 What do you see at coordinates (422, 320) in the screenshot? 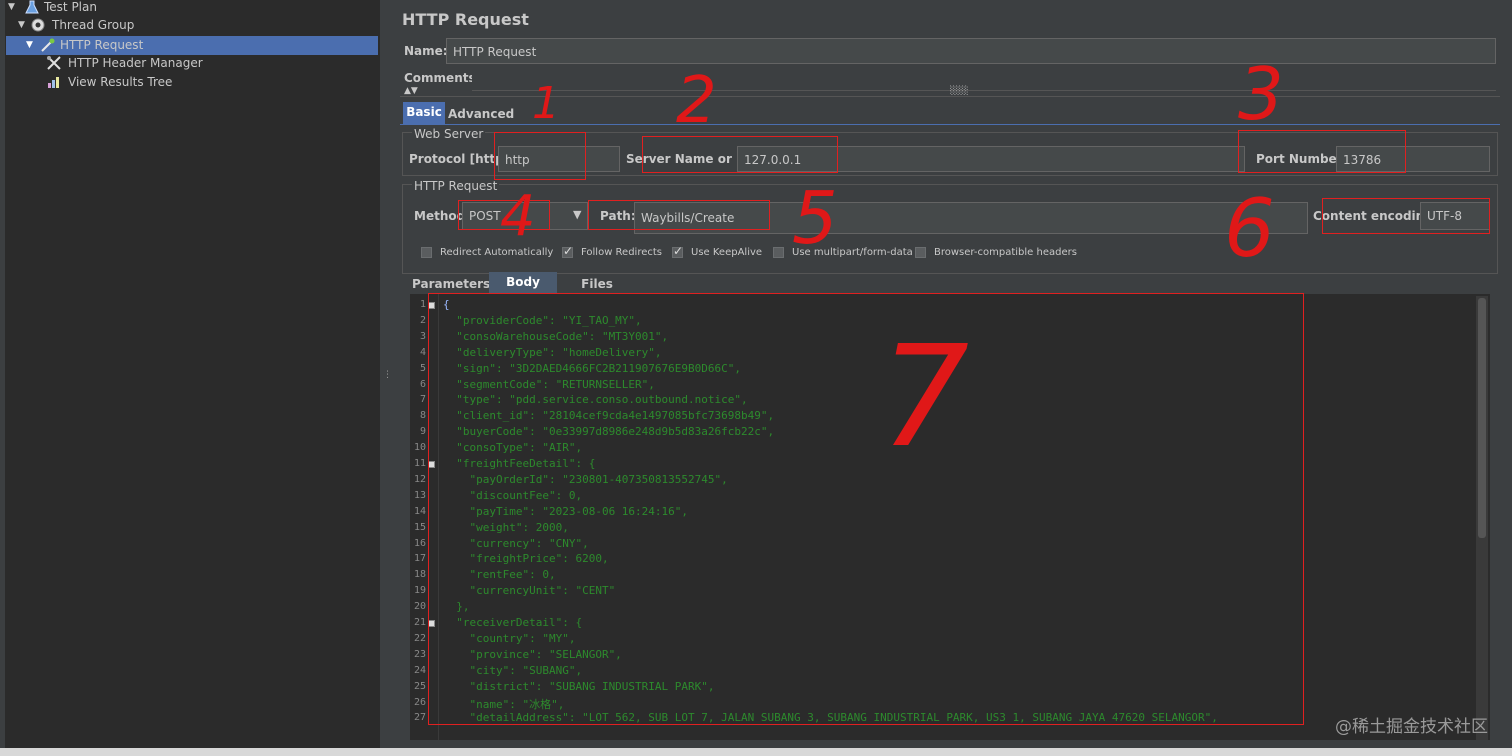
I see `line-number: 2` at bounding box center [422, 320].